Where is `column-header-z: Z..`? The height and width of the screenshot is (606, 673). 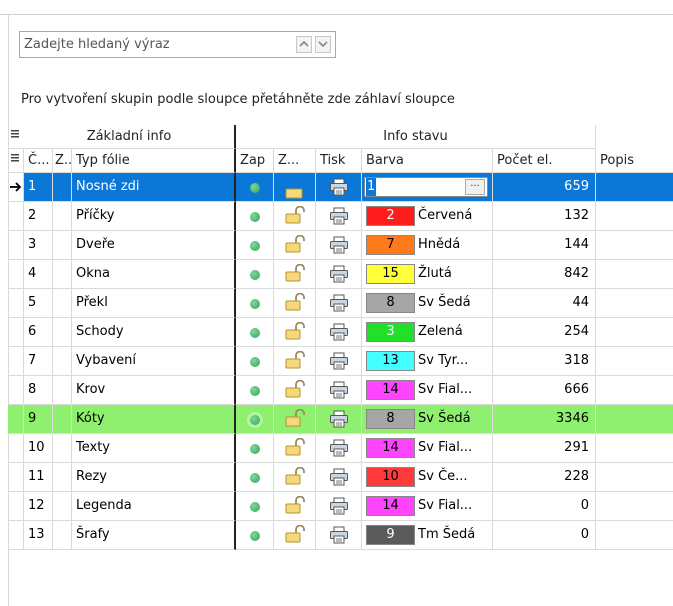
column-header-z: Z.. is located at coordinates (62, 161).